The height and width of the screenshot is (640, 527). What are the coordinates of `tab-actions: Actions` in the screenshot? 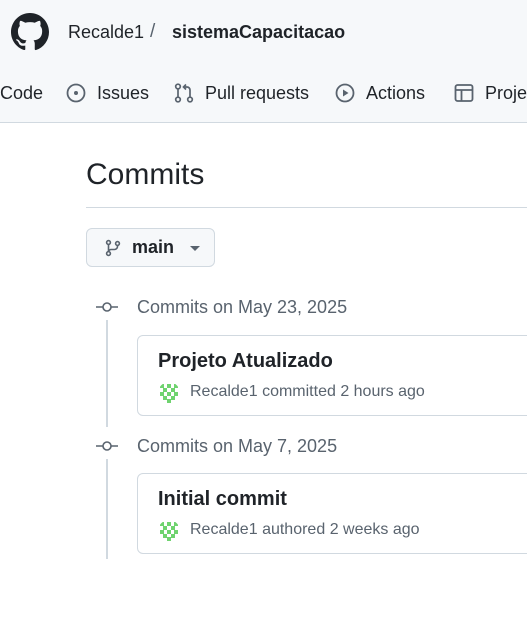 It's located at (379, 93).